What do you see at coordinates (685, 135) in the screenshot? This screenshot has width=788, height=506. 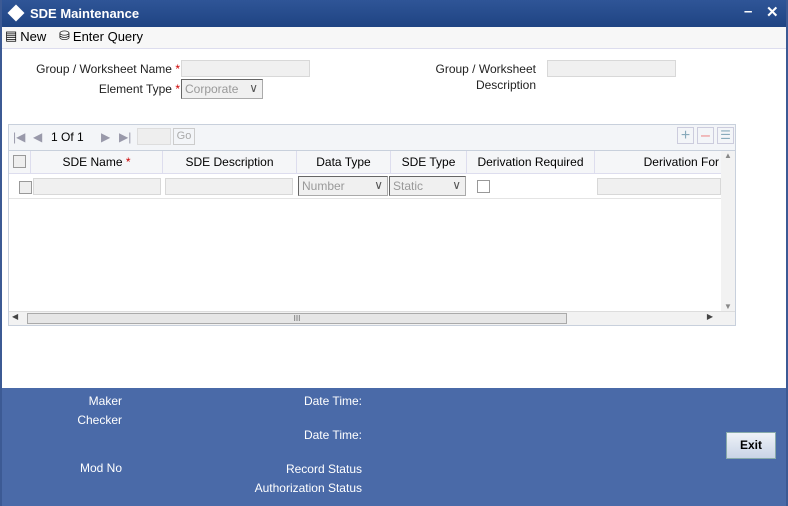 I see `add-row-icon: +` at bounding box center [685, 135].